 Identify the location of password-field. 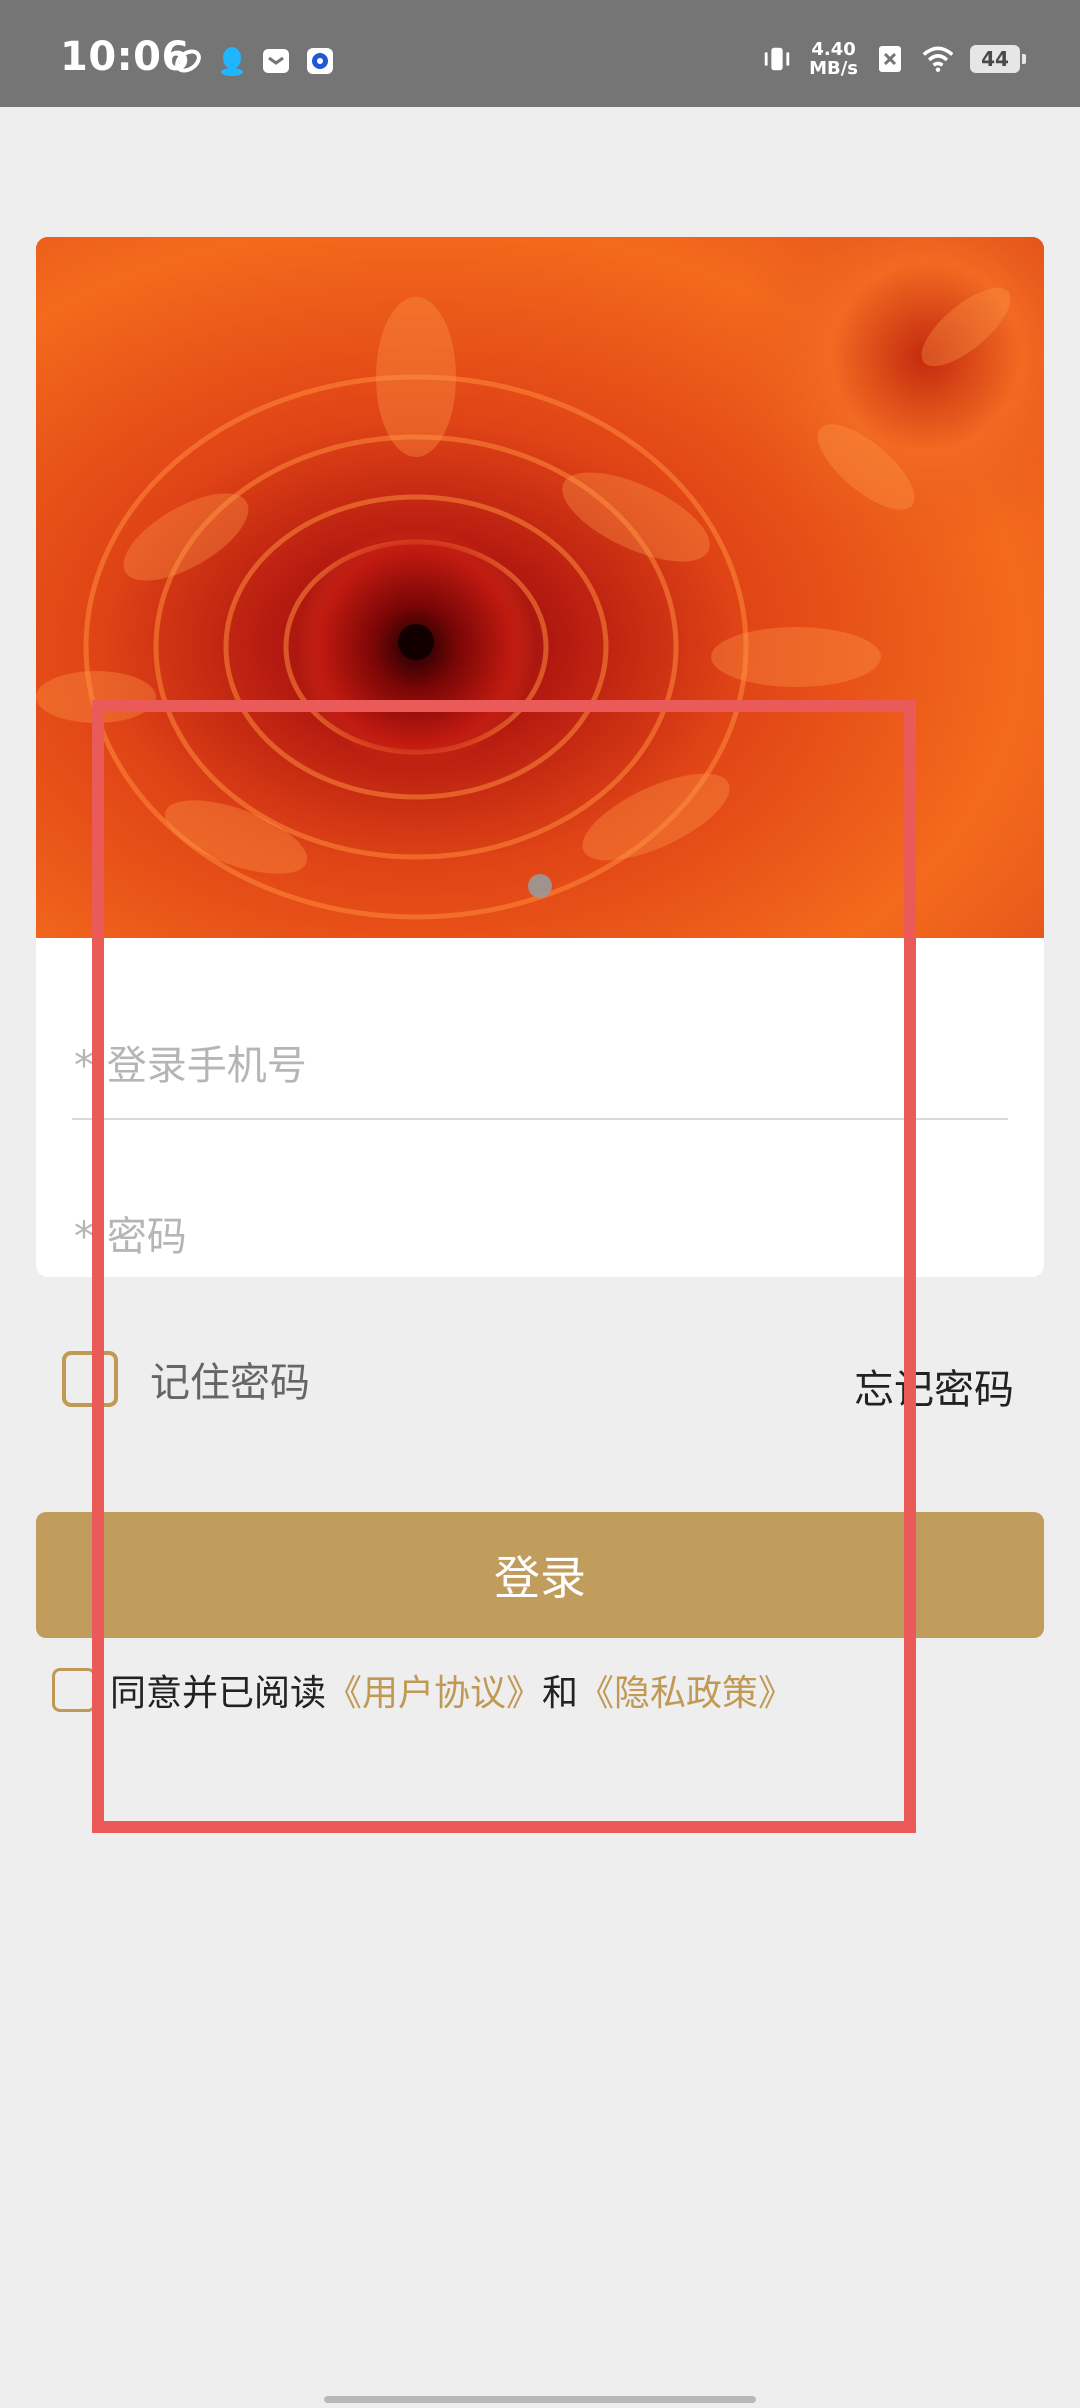
(540, 1232).